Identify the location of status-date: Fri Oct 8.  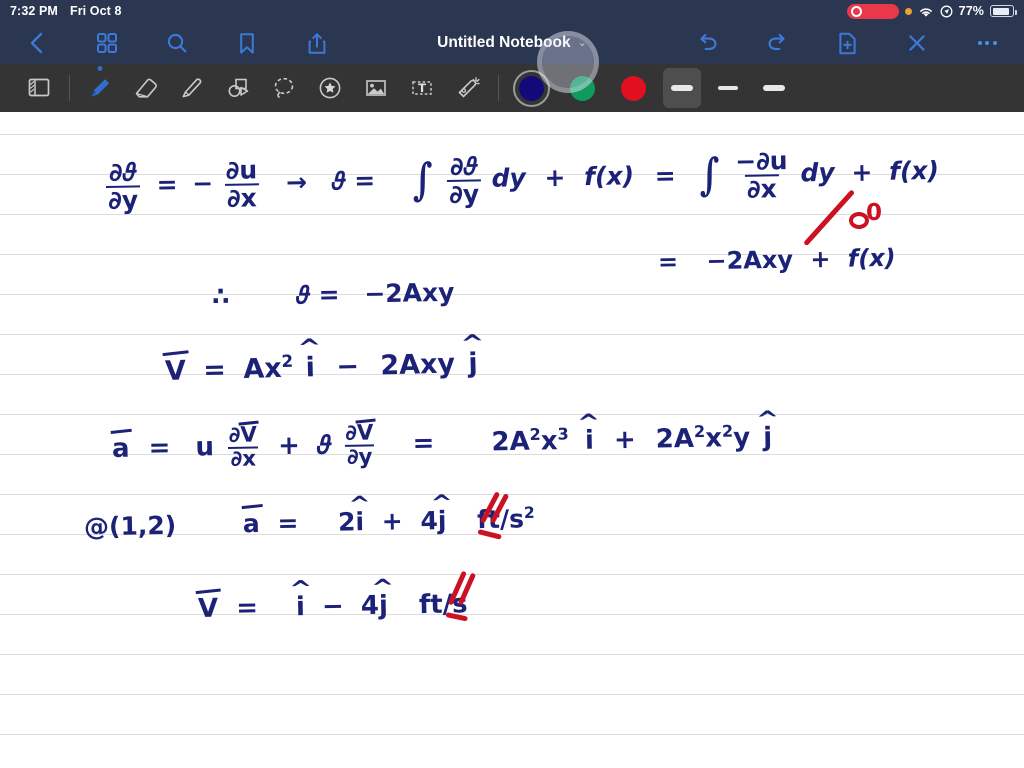
(95, 11).